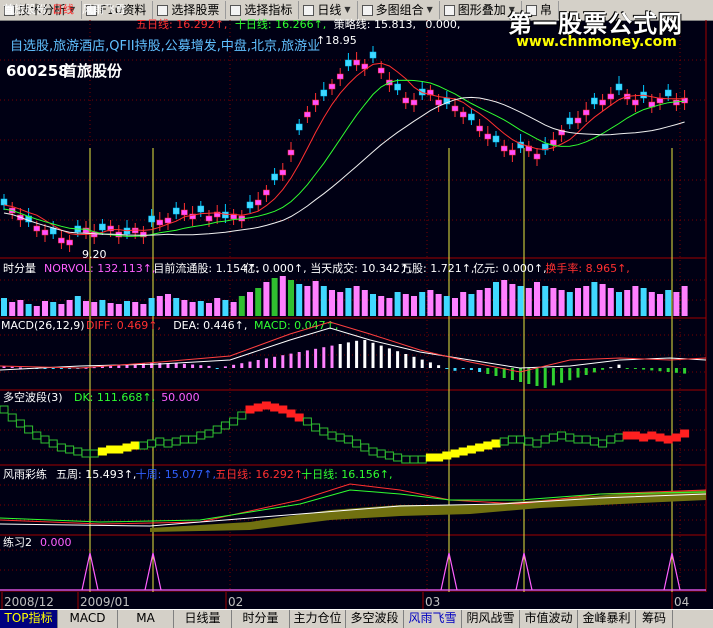 The image size is (713, 628). I want to click on tab-indicator-1: MACD, so click(88, 619).